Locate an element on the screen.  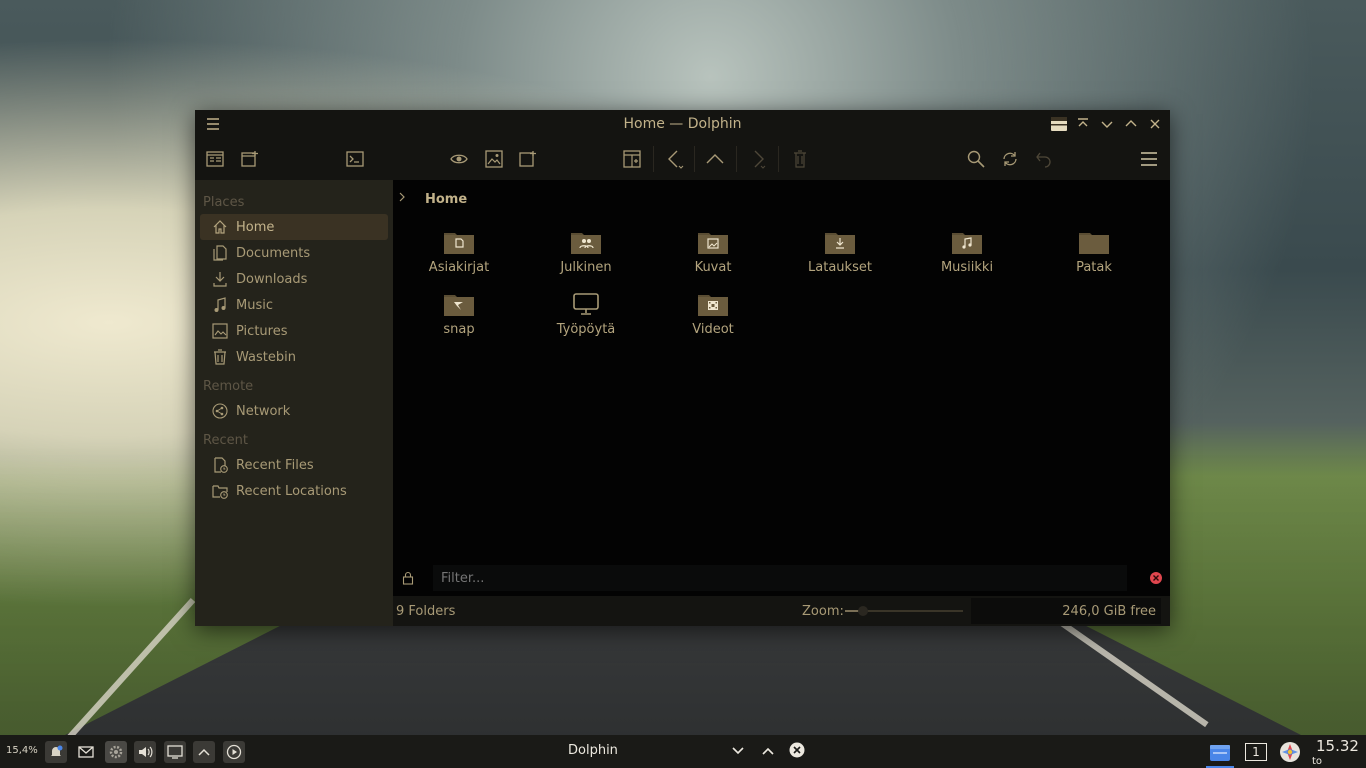
folder-count: 9 Folders is located at coordinates (426, 611).